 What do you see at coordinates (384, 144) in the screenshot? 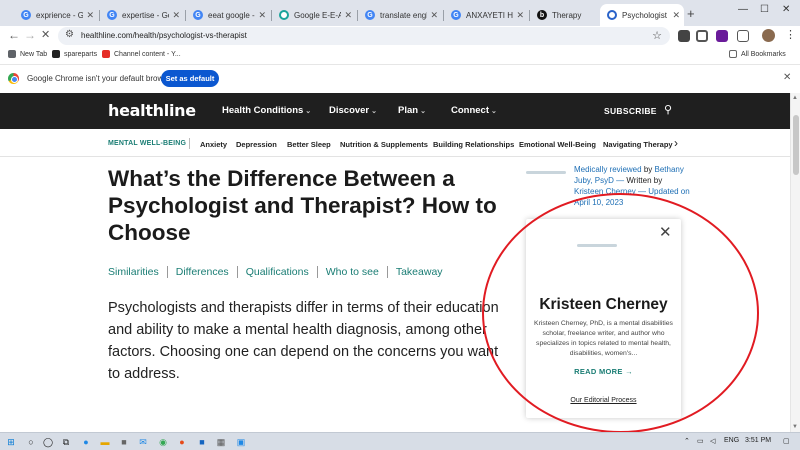
I see `subnav-item-nutrition: Nutrition & Supplements` at bounding box center [384, 144].